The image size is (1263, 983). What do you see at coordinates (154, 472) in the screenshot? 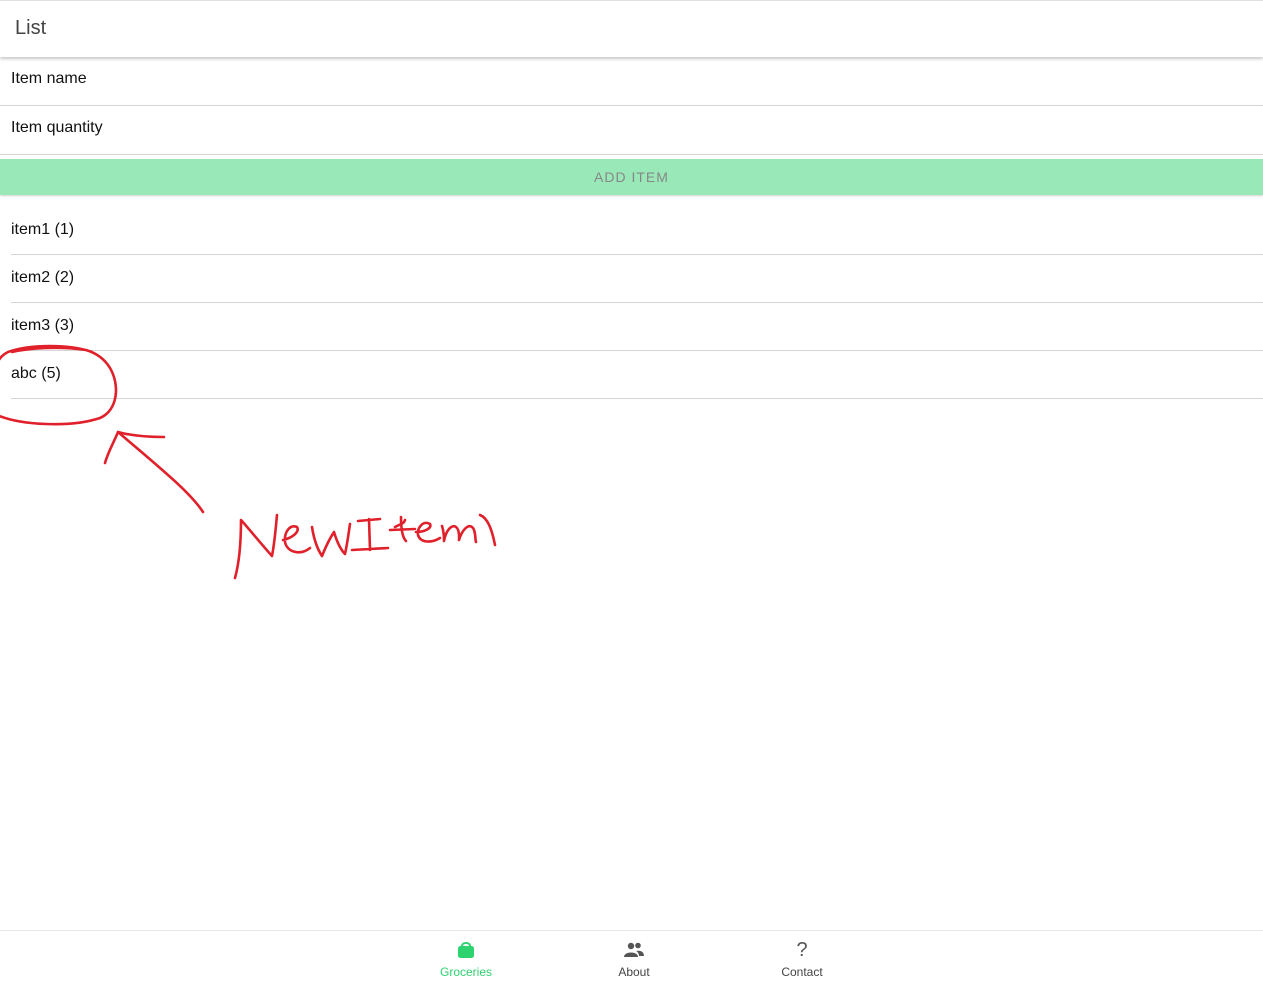
I see `annotation-arrow` at bounding box center [154, 472].